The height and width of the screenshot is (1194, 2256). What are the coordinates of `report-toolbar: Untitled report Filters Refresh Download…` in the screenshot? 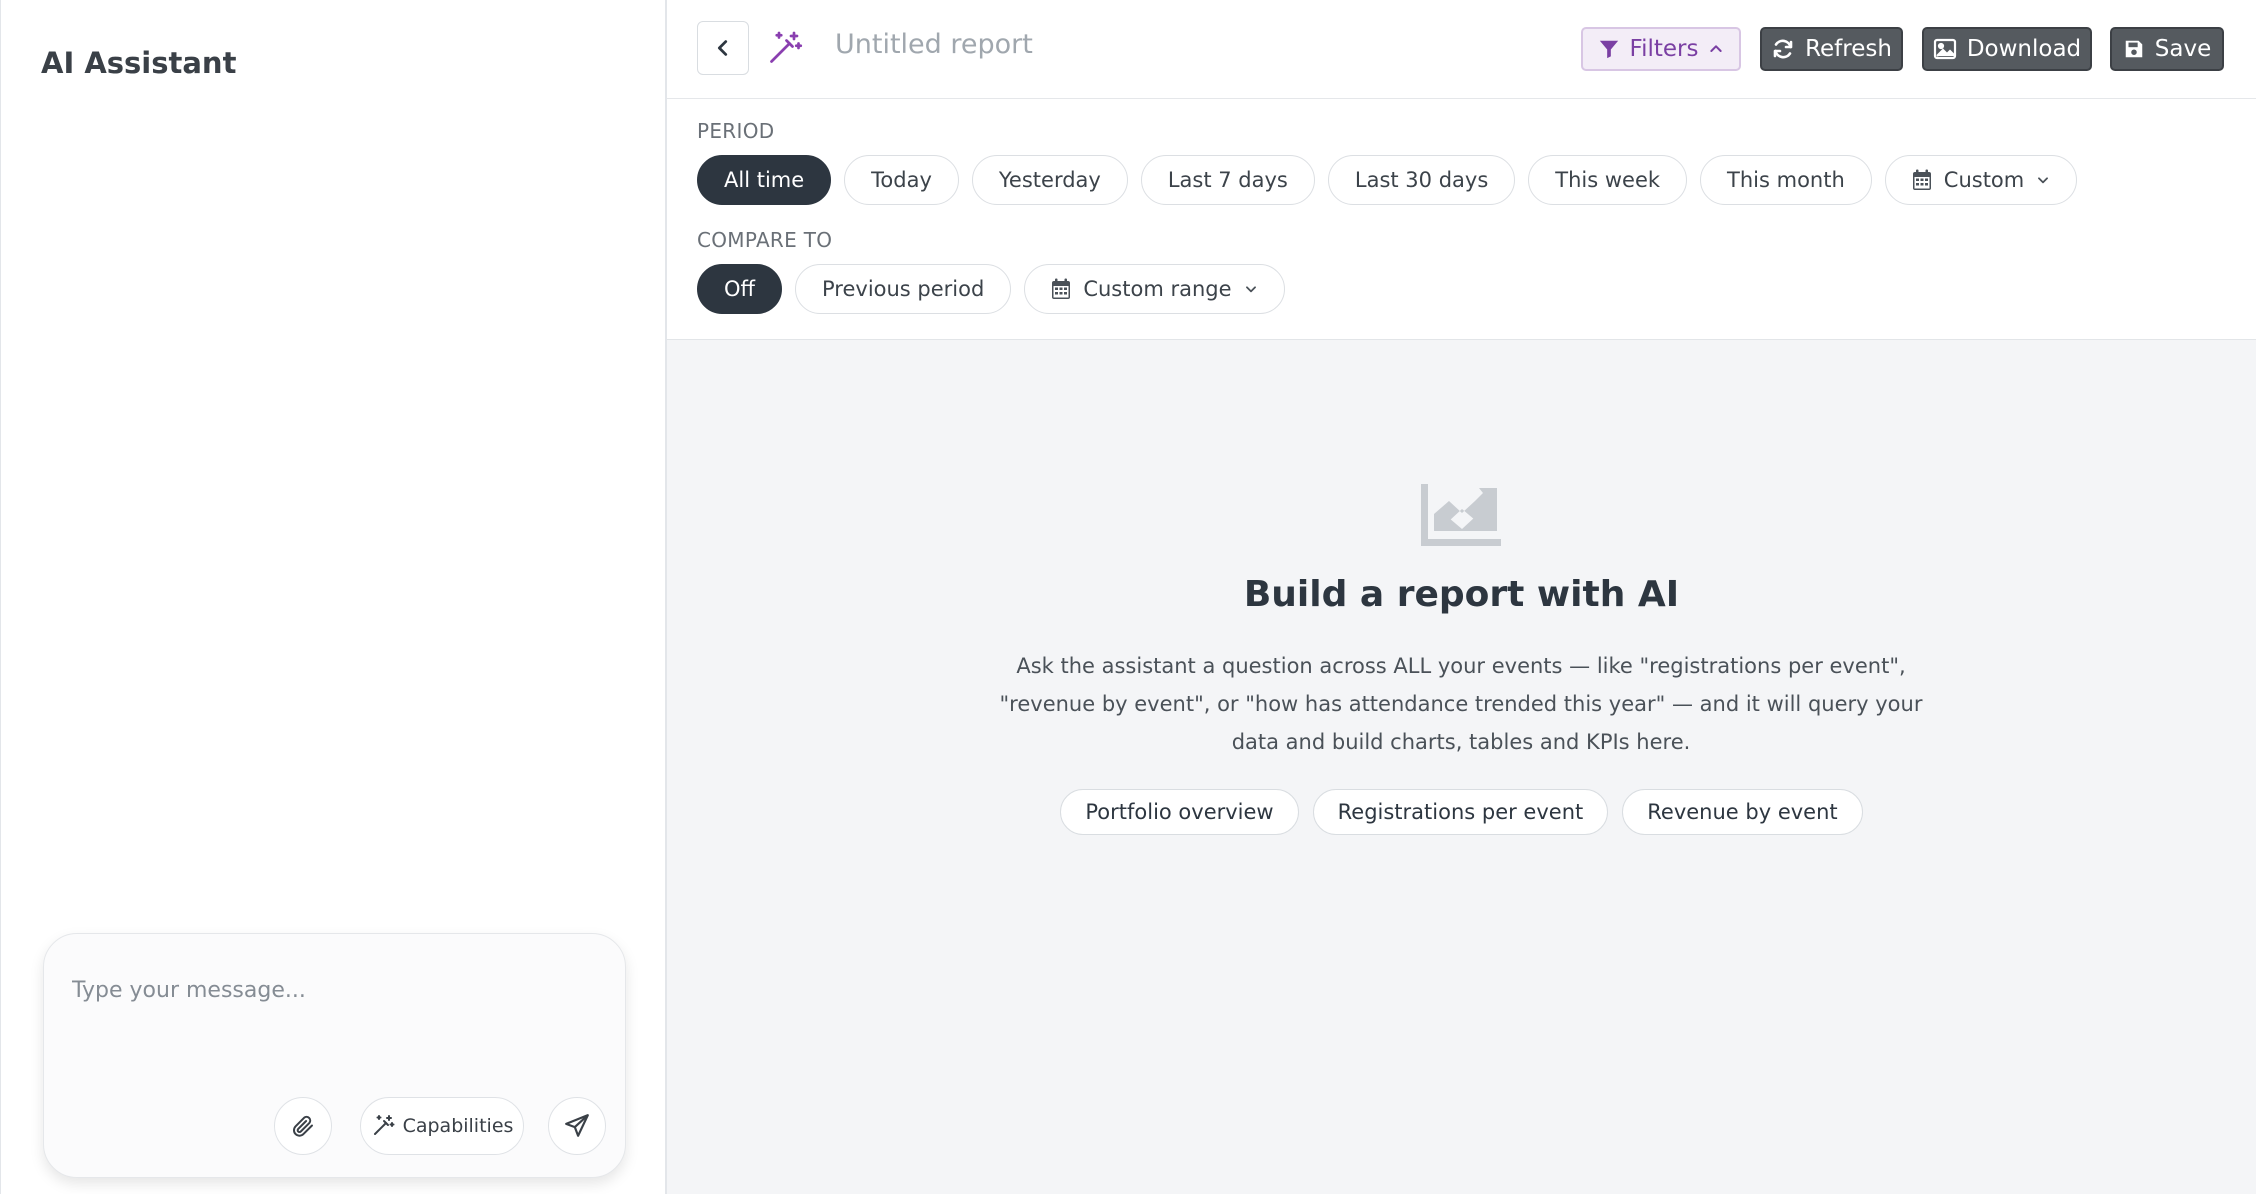 It's located at (1461, 49).